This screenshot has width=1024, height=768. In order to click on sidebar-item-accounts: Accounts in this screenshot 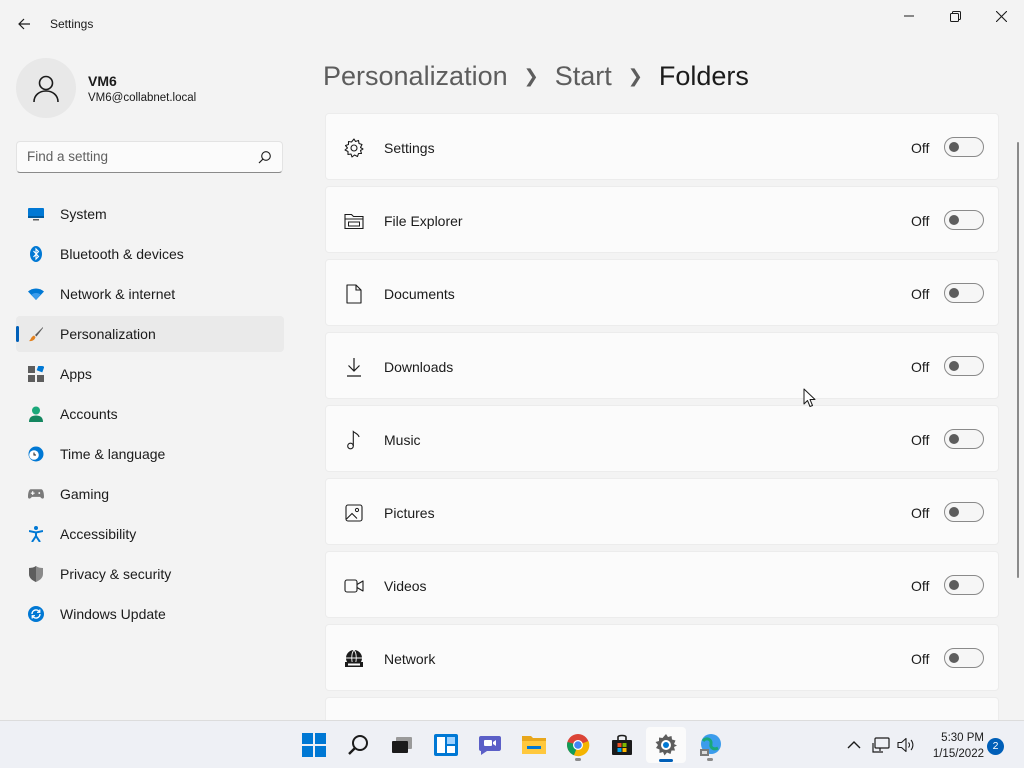, I will do `click(150, 414)`.